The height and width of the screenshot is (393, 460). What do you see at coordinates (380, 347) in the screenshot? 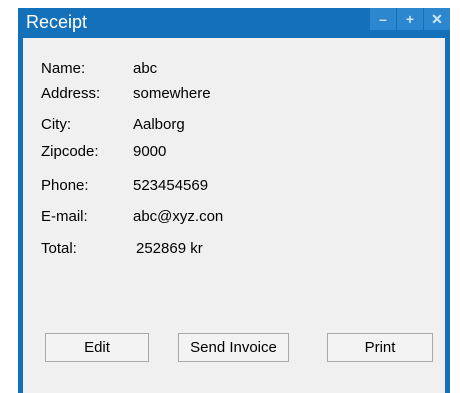
I see `print-button: Print` at bounding box center [380, 347].